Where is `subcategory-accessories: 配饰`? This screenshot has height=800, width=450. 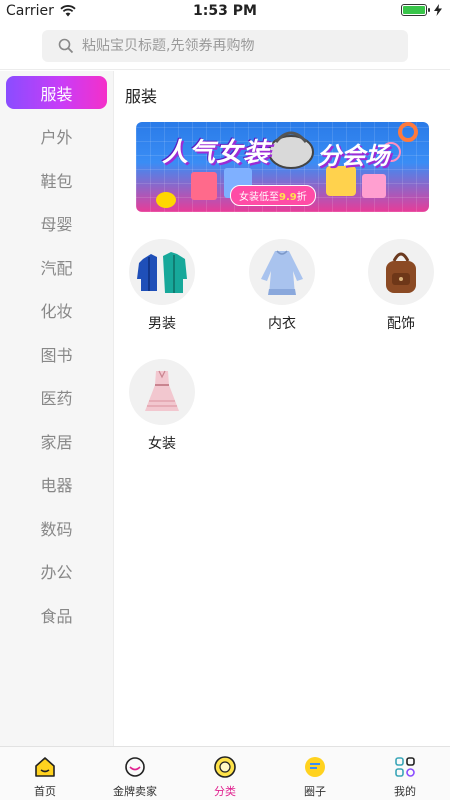 subcategory-accessories: 配饰 is located at coordinates (401, 286).